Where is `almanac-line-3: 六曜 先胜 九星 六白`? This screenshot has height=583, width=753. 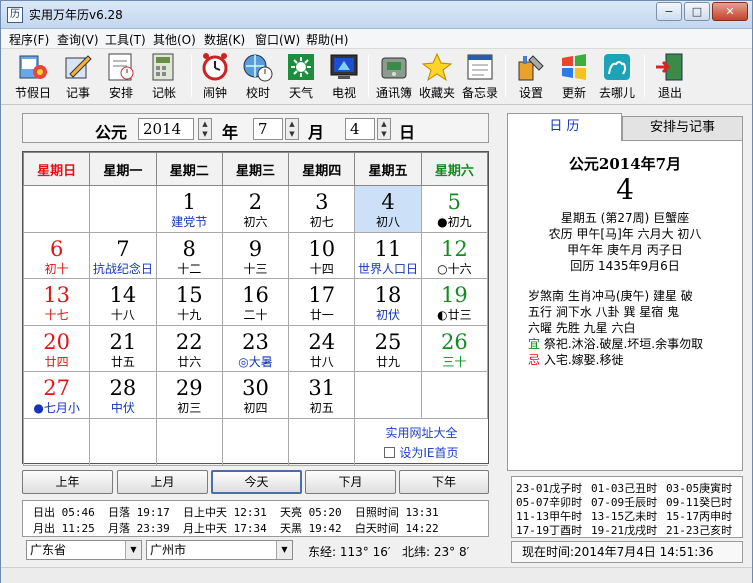 almanac-line-3: 六曜 先胜 九星 六白 is located at coordinates (582, 328).